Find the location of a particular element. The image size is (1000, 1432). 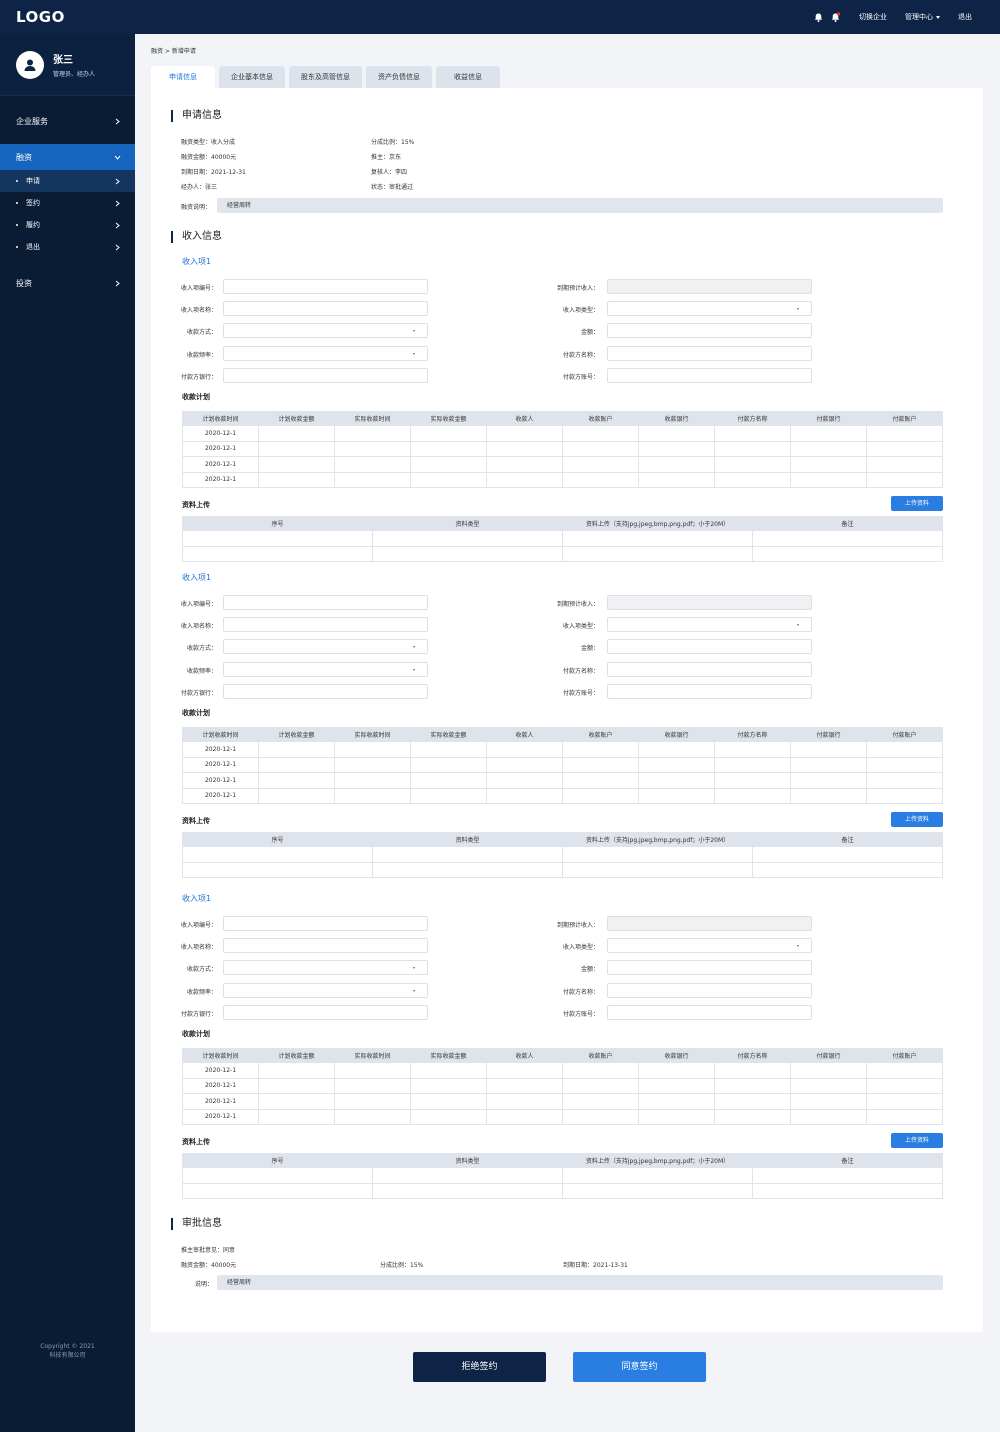

payer-account-input is located at coordinates (709, 691).